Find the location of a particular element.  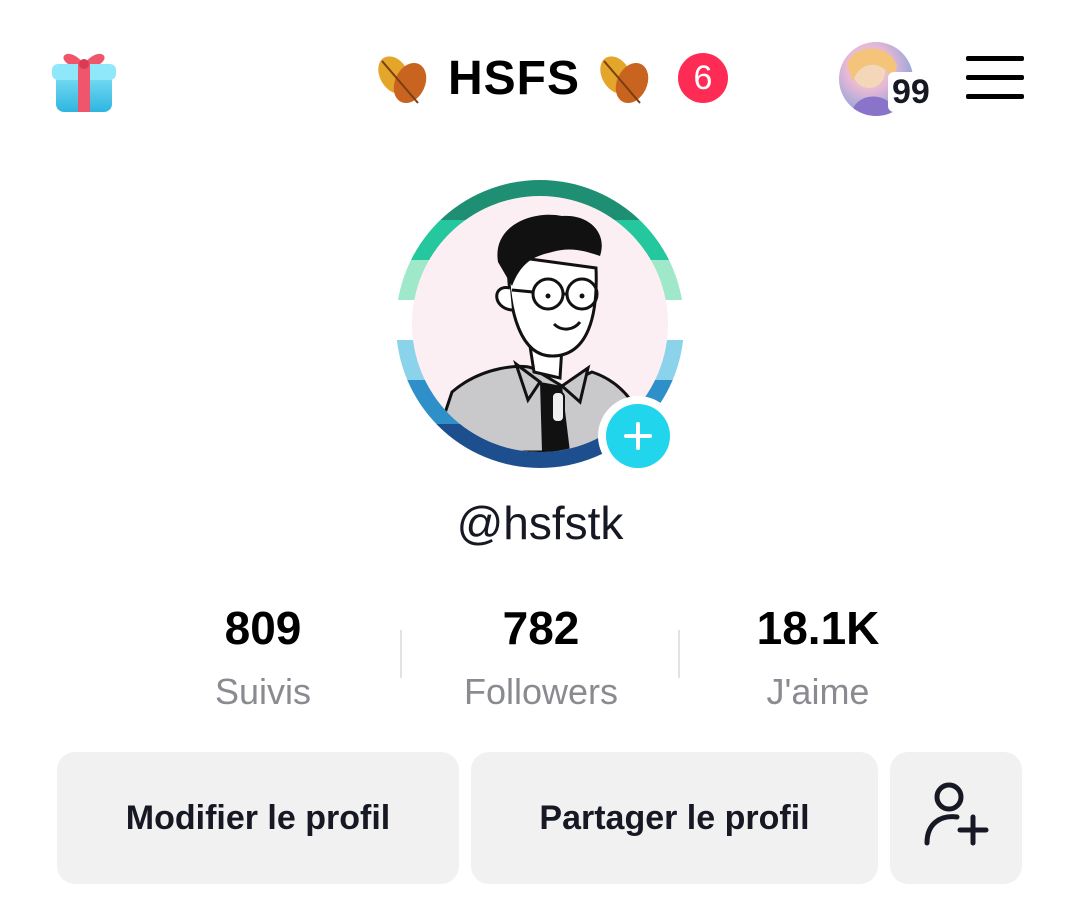

stat-following: 809 Suivis is located at coordinates (263, 657).